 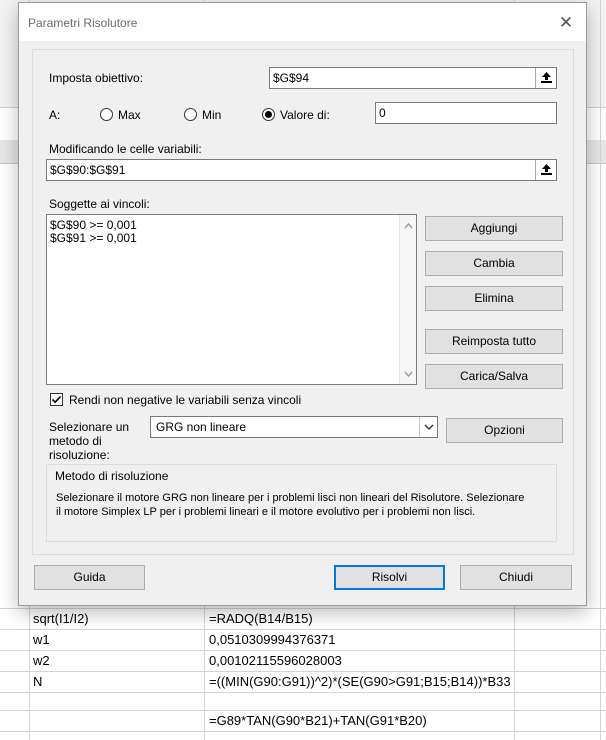 What do you see at coordinates (566, 23) in the screenshot?
I see `close-icon: ✕` at bounding box center [566, 23].